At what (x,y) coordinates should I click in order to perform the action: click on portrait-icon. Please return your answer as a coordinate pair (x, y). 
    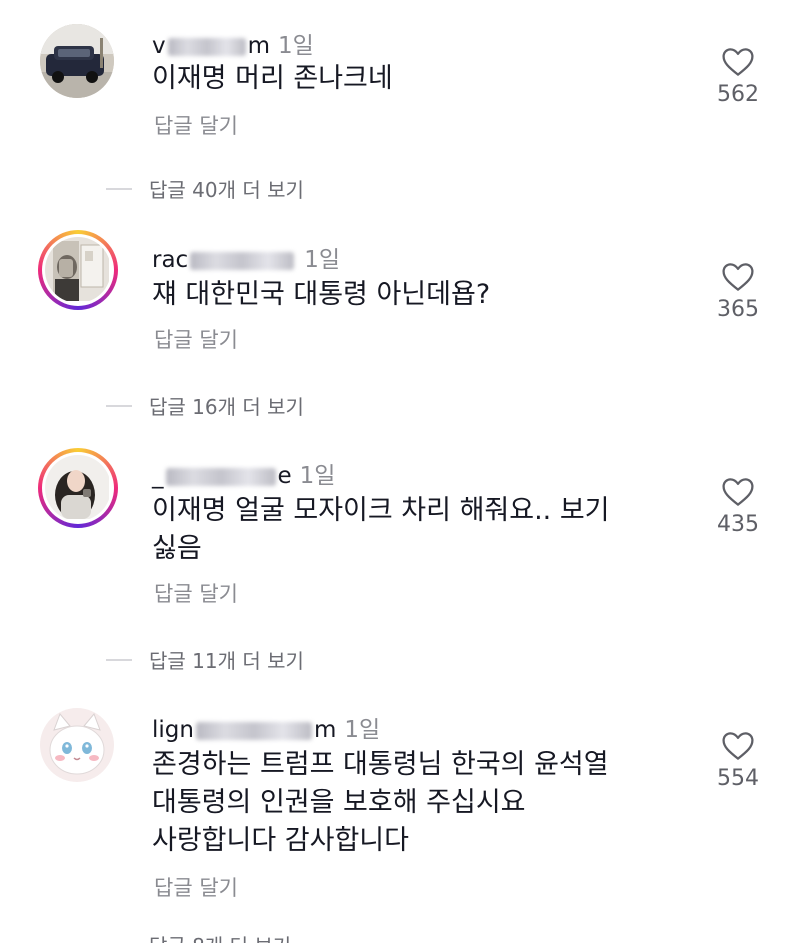
    Looking at the image, I should click on (77, 487).